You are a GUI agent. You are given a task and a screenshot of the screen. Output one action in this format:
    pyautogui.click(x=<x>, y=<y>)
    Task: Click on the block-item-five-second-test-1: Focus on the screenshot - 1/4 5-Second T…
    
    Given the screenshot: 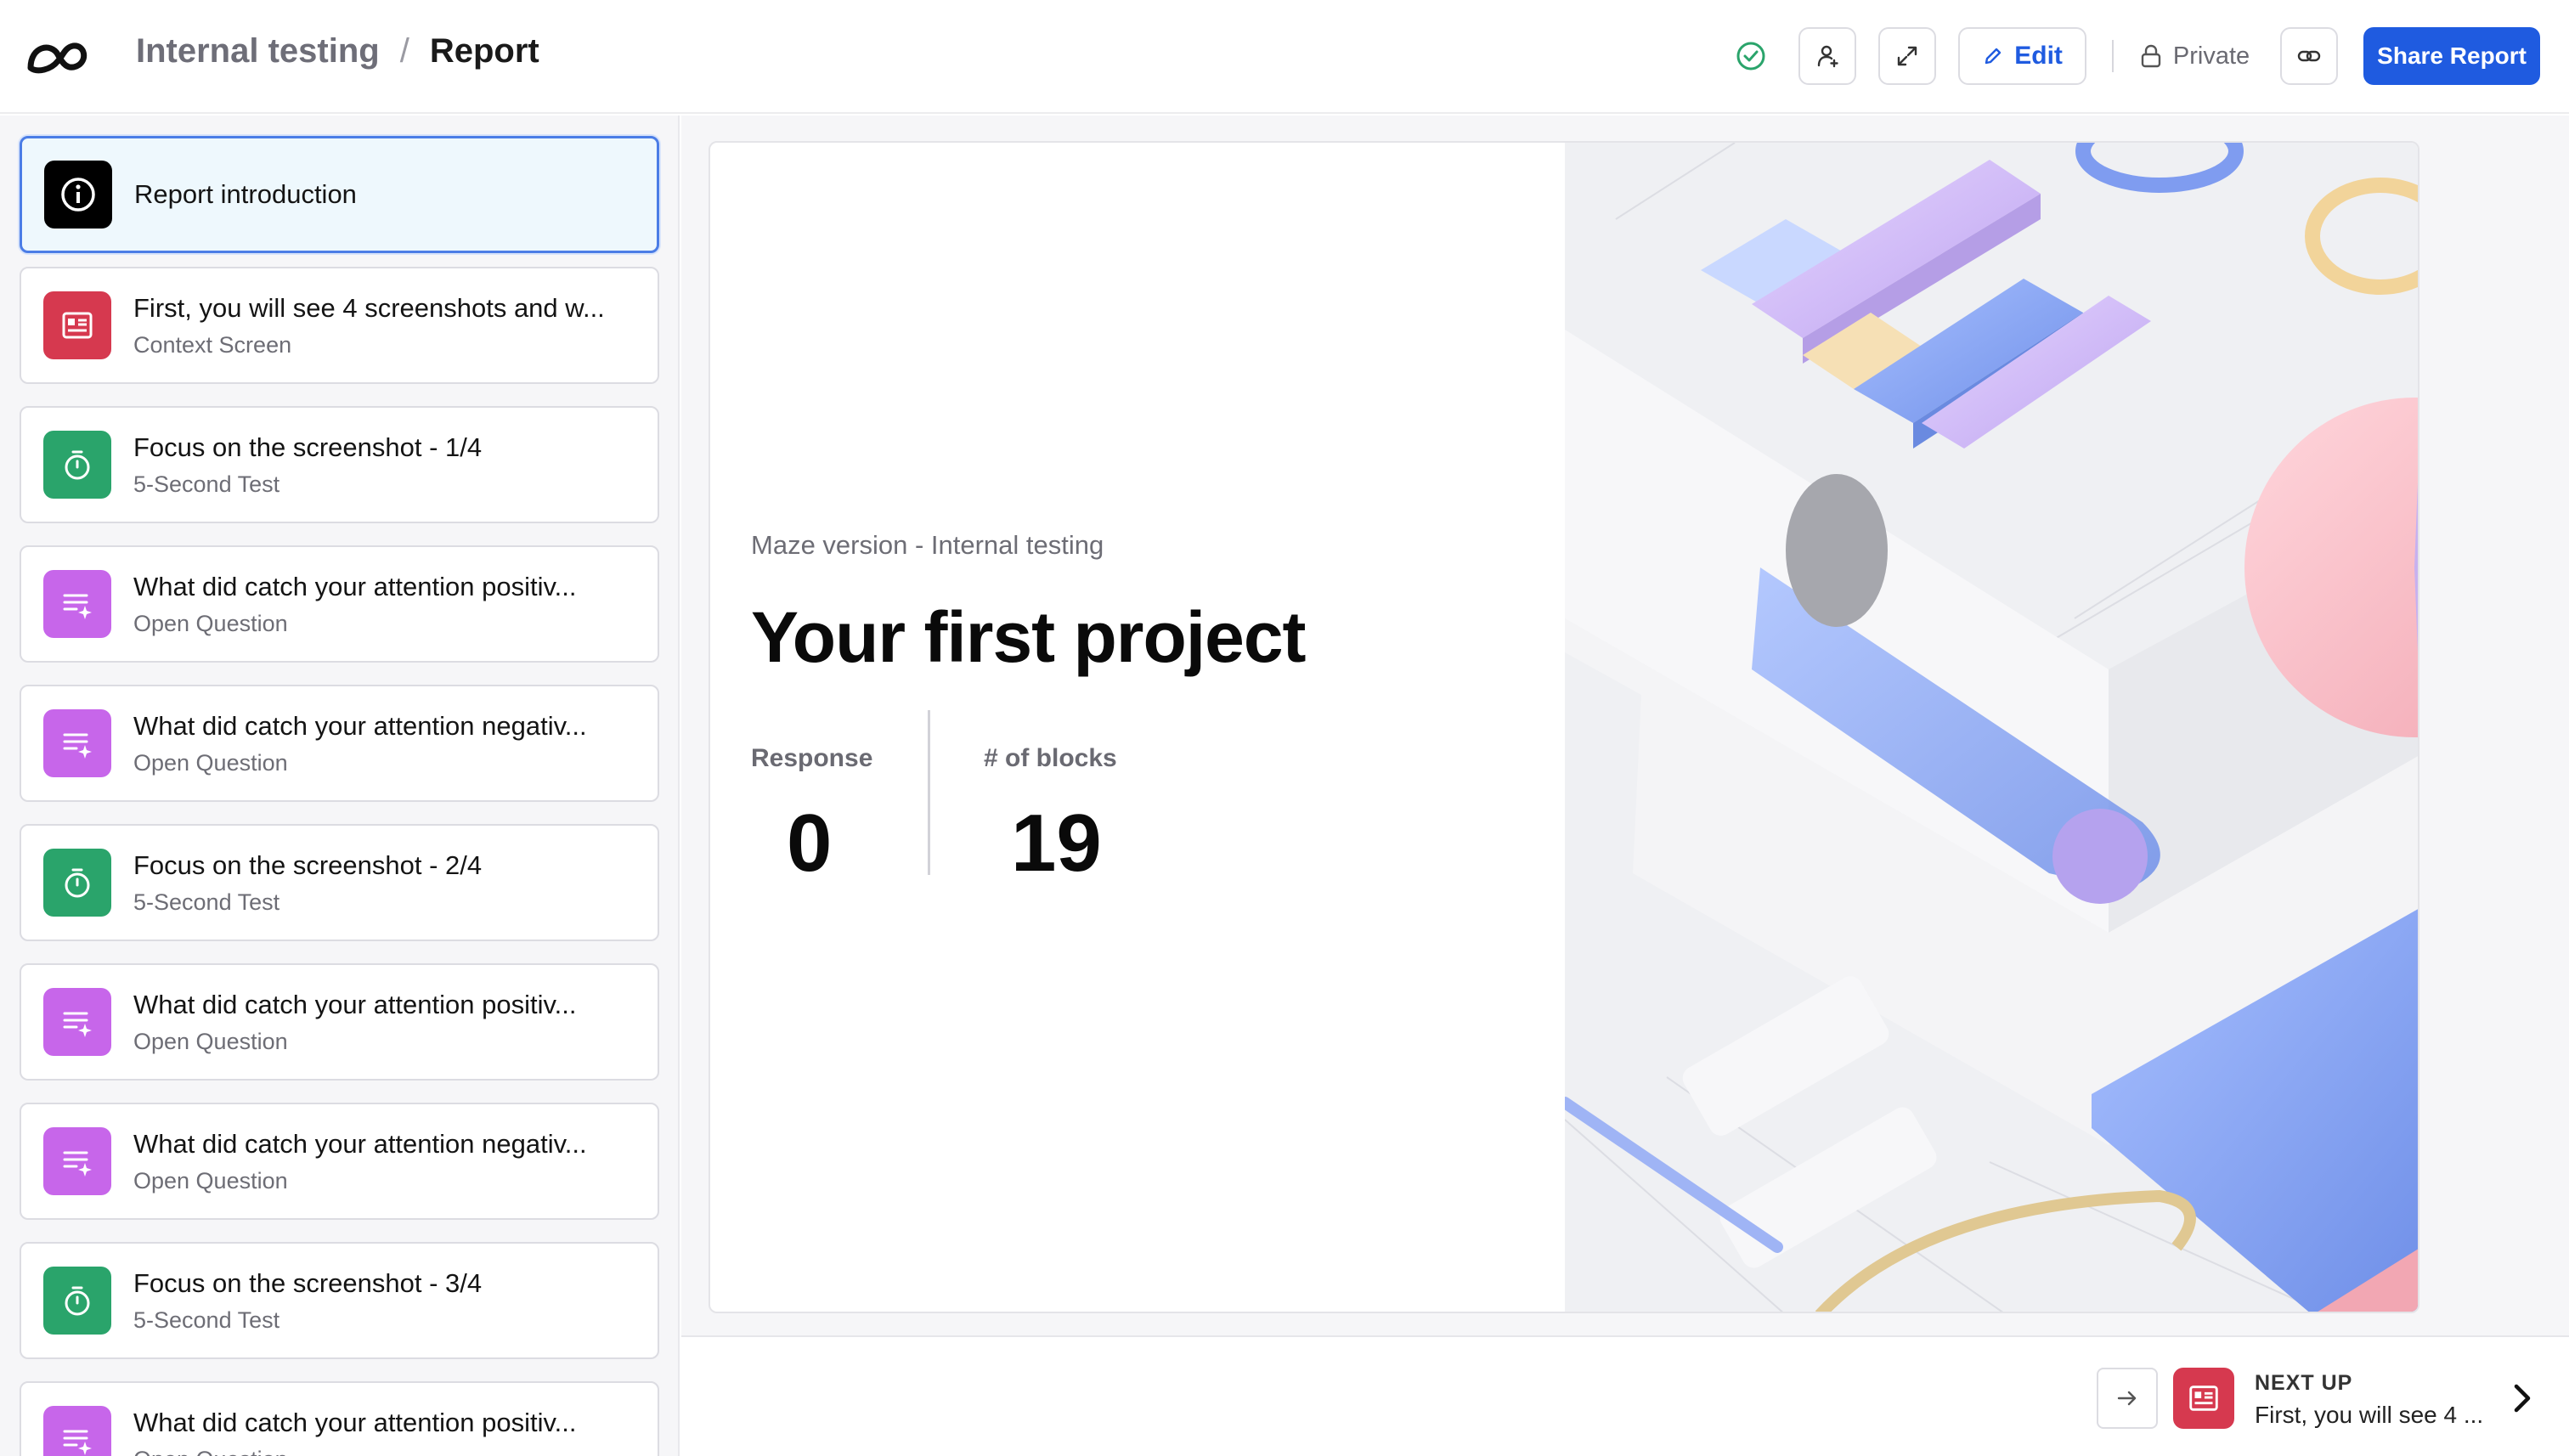 What is the action you would take?
    pyautogui.click(x=340, y=465)
    